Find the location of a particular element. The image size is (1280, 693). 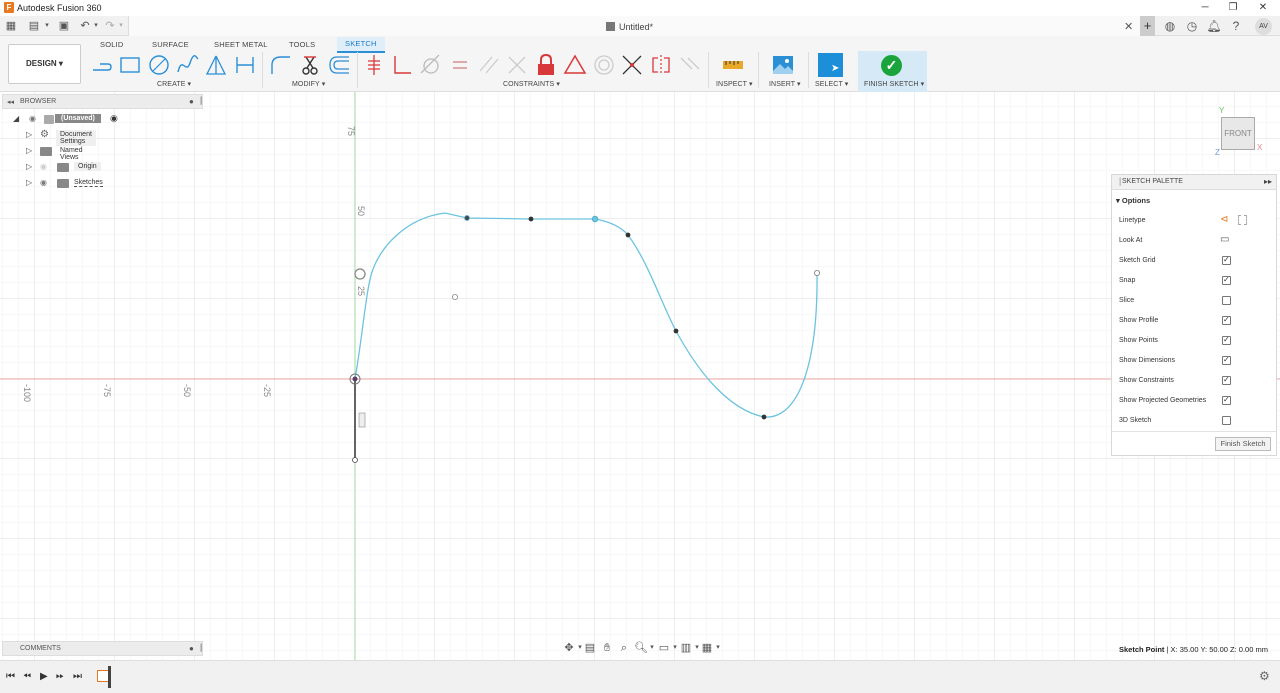

collapse-icon: ◂◂ is located at coordinates (10, 102).